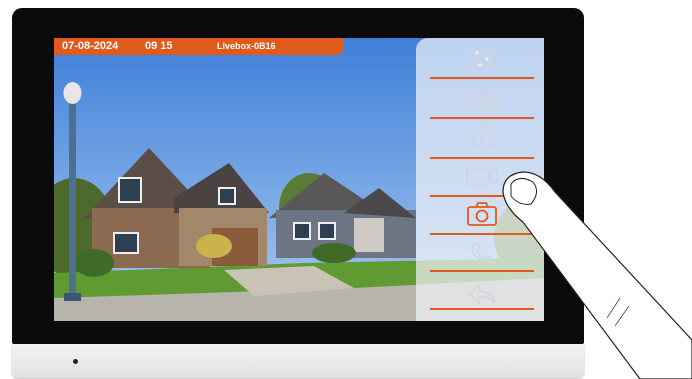  What do you see at coordinates (482, 176) in the screenshot?
I see `video-camera-icon` at bounding box center [482, 176].